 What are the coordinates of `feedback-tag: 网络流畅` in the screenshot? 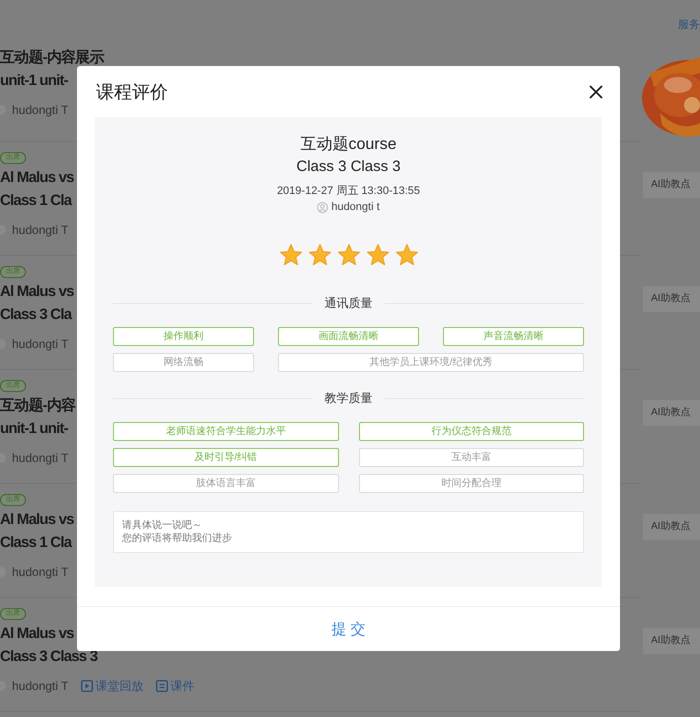 It's located at (183, 362).